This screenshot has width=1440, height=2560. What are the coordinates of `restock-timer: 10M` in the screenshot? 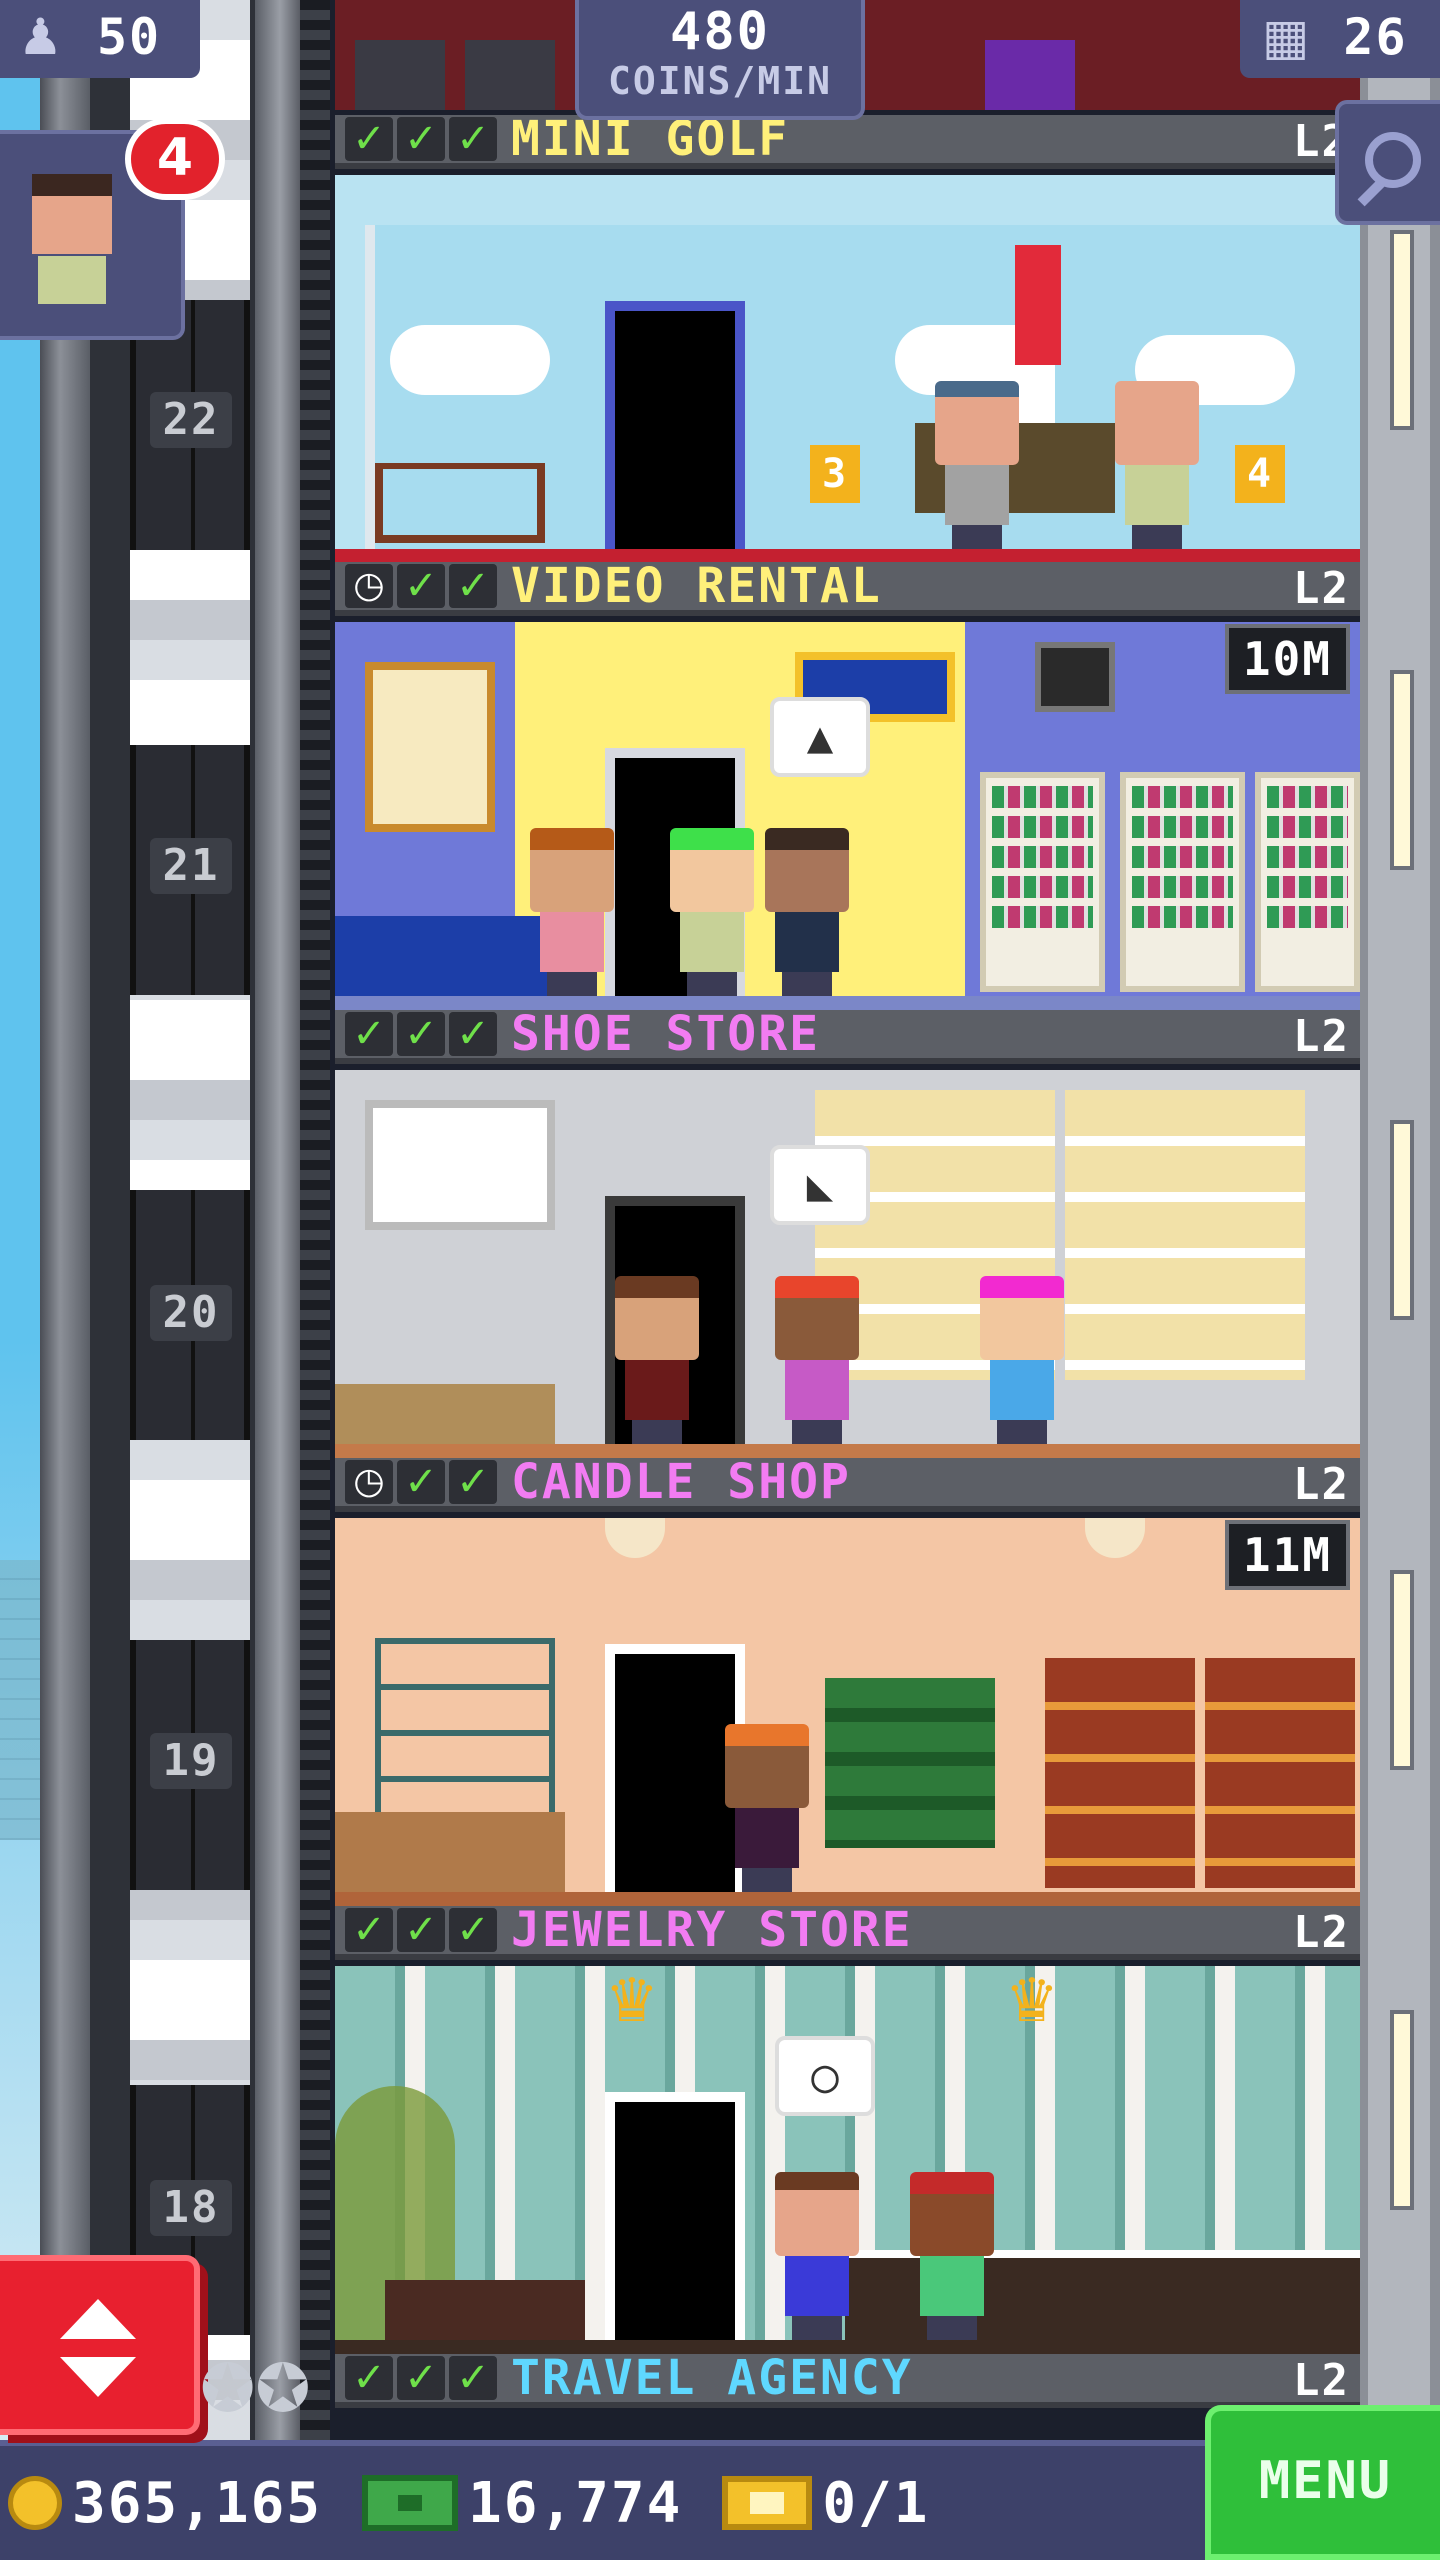 It's located at (1287, 659).